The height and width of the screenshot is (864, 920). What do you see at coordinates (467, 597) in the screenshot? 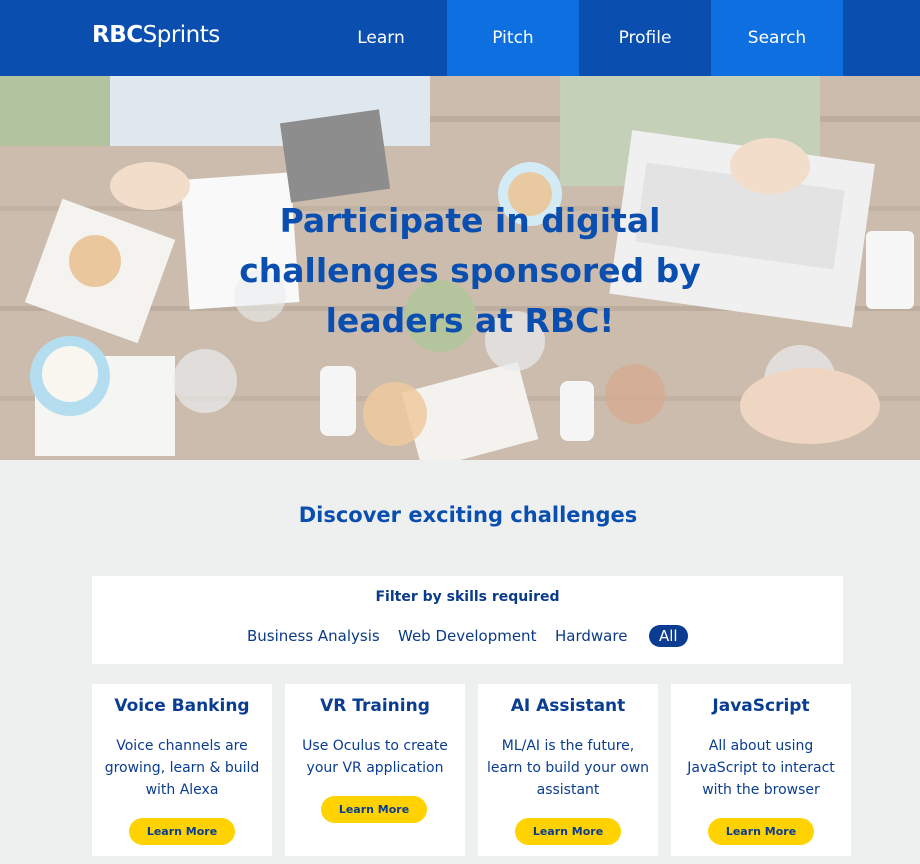
I see `filter-title: Filter by skills required` at bounding box center [467, 597].